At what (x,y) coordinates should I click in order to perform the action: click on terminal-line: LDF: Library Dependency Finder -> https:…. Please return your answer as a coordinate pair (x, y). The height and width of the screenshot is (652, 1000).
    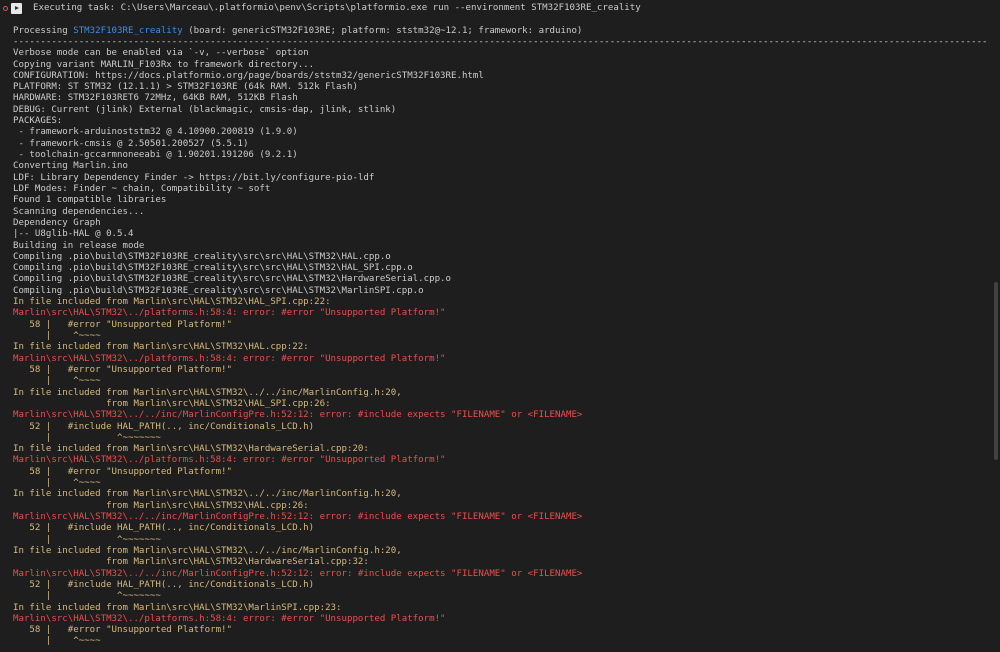
    Looking at the image, I should click on (500, 178).